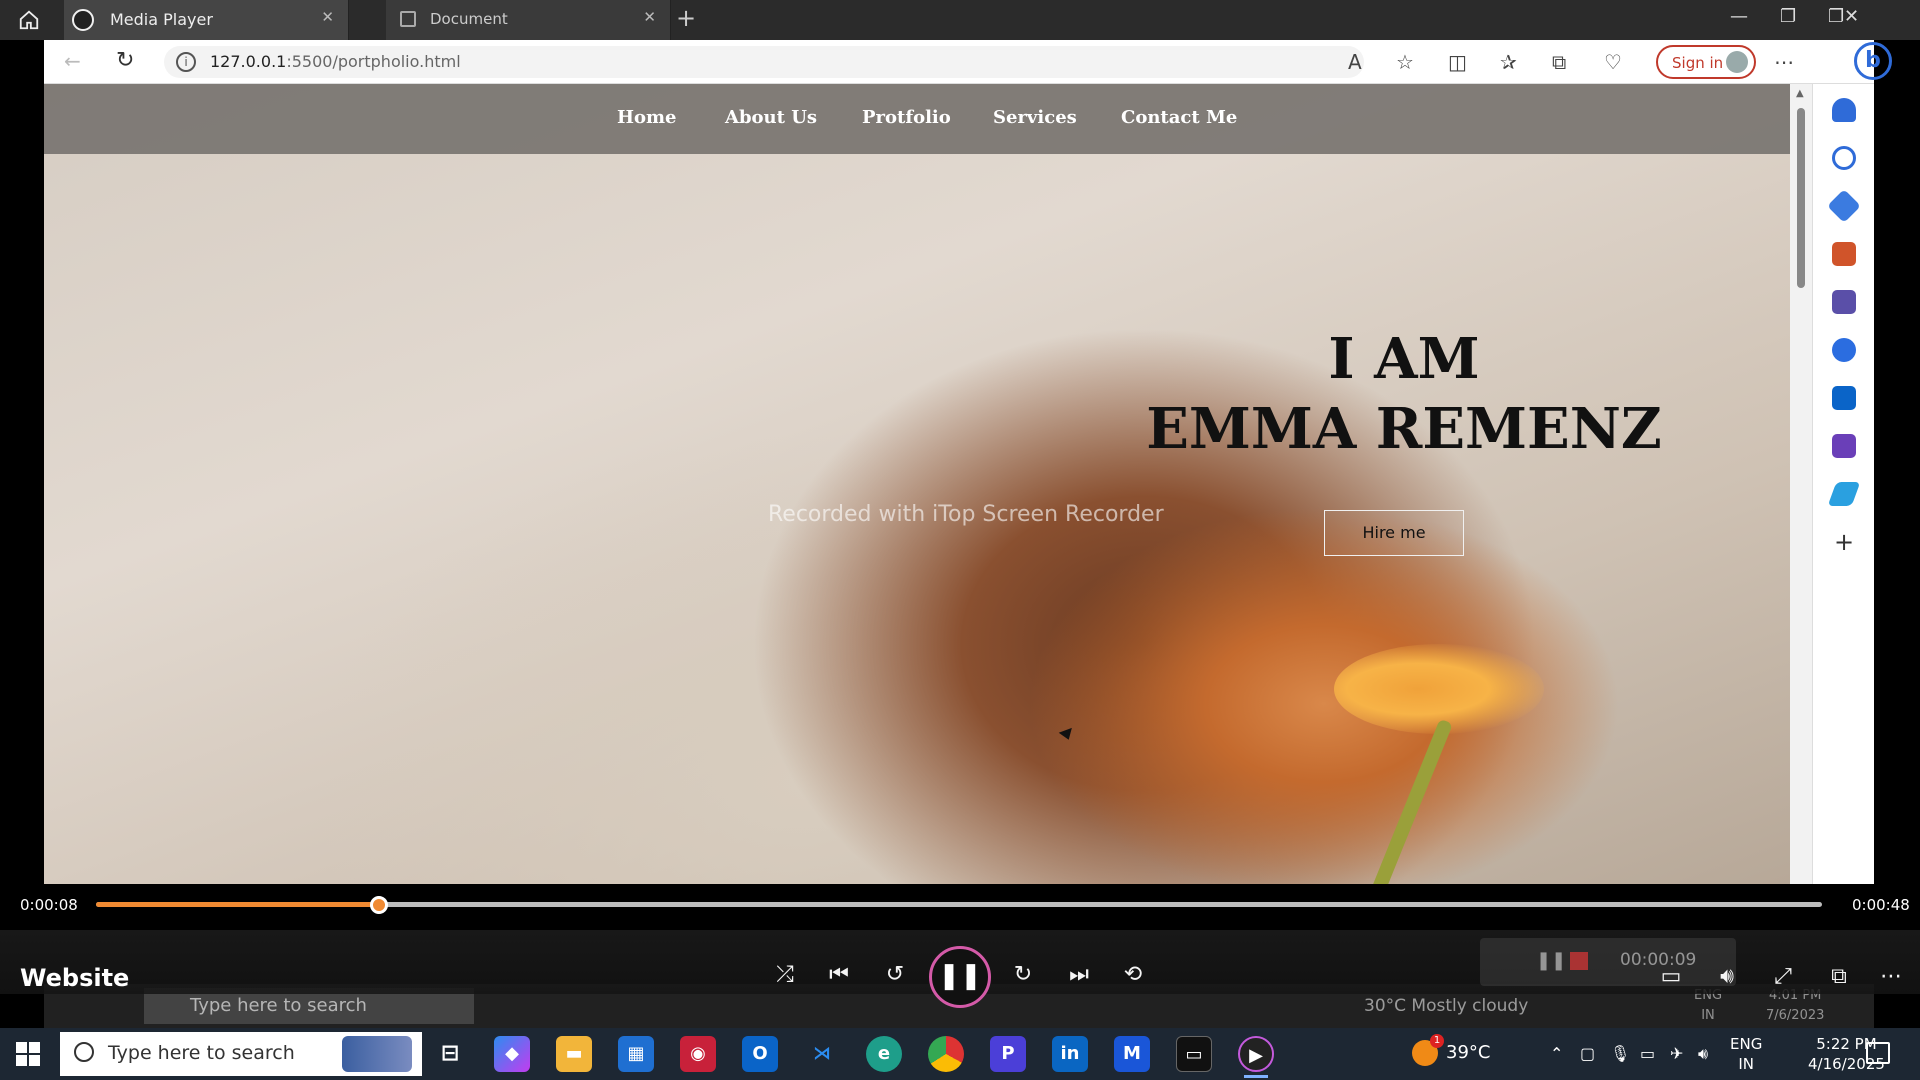 The width and height of the screenshot is (1920, 1080). What do you see at coordinates (377, 1054) in the screenshot?
I see `search-highlight-image` at bounding box center [377, 1054].